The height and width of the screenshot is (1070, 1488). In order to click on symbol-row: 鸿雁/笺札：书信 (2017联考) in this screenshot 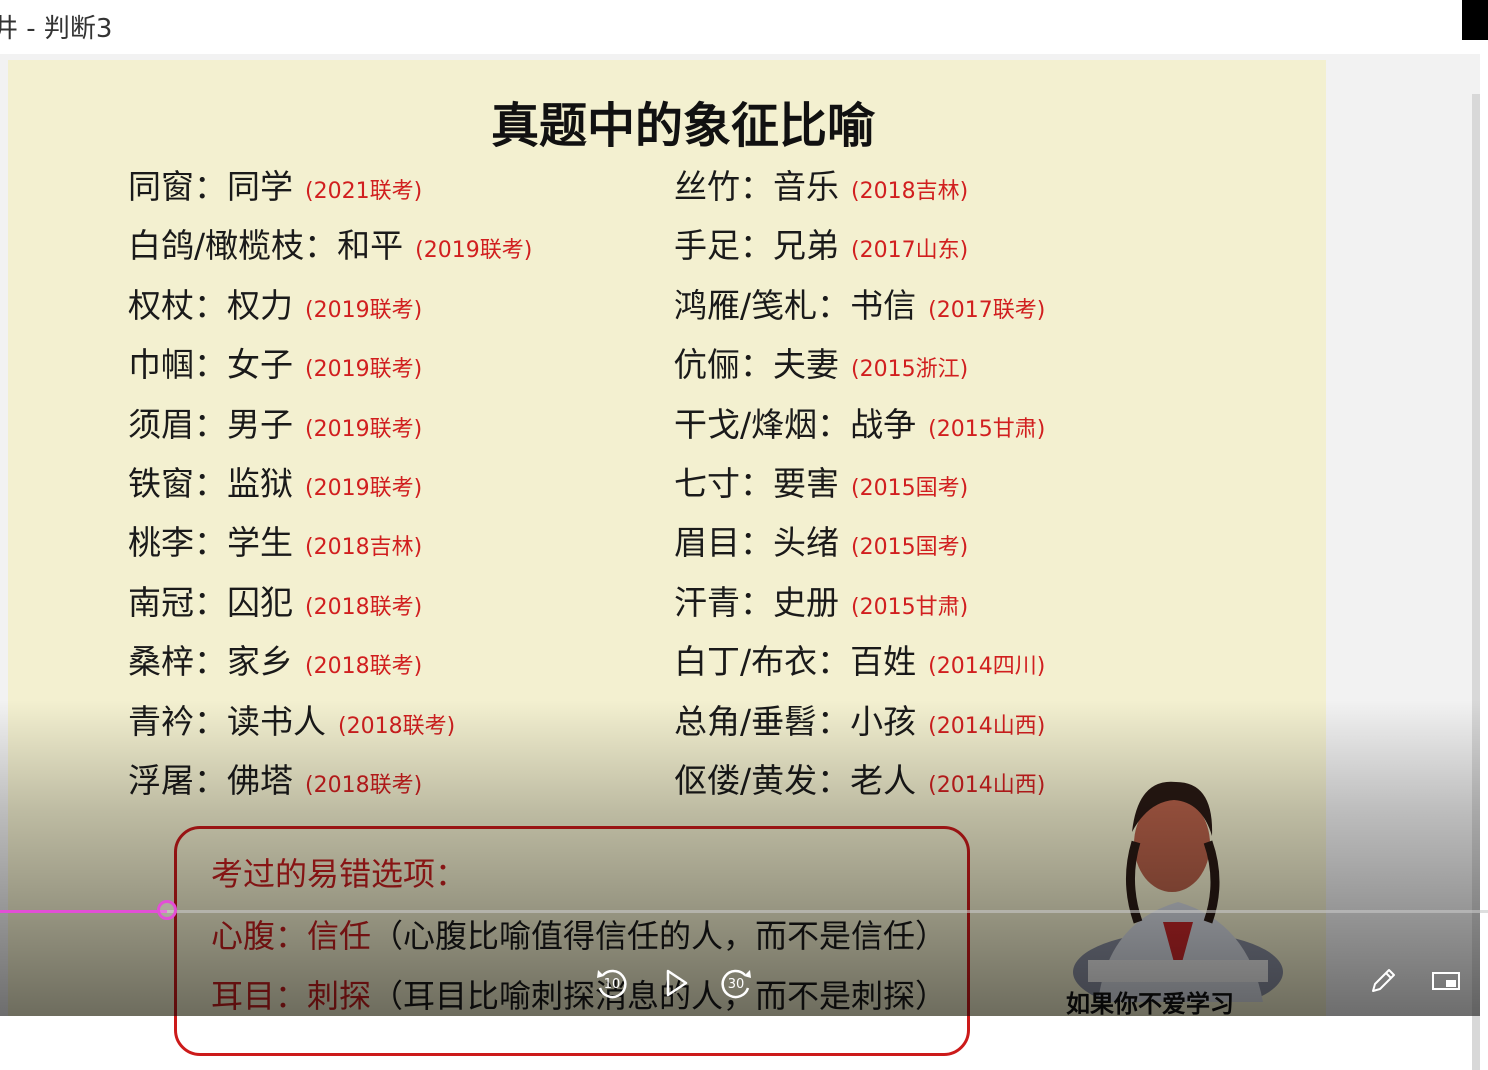, I will do `click(859, 303)`.